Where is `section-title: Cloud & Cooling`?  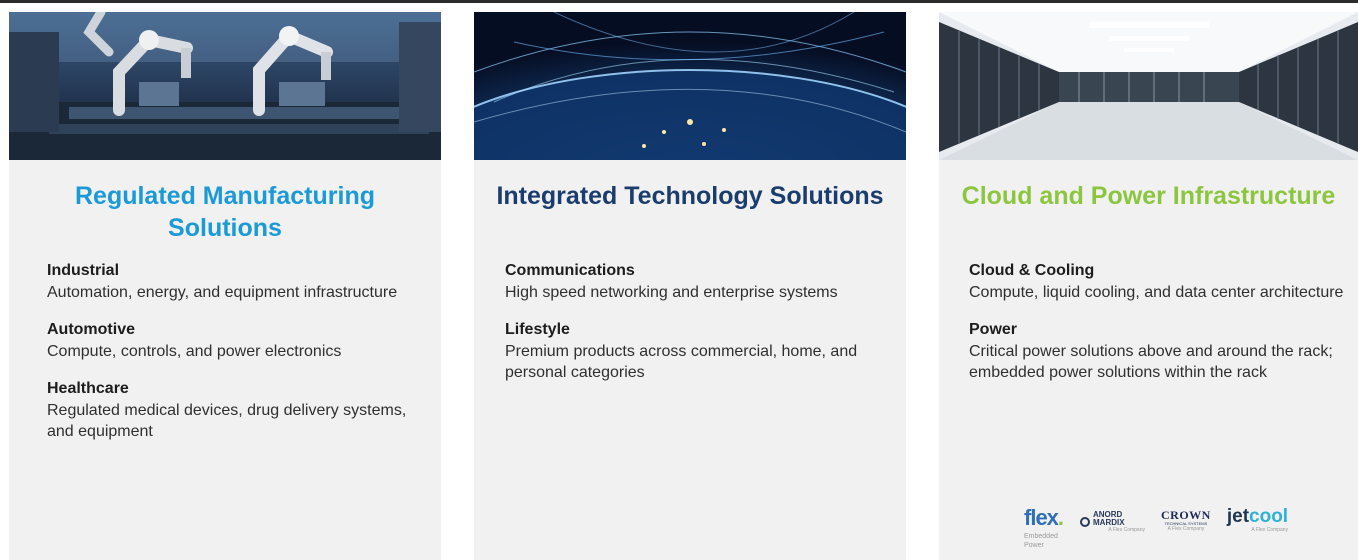 section-title: Cloud & Cooling is located at coordinates (1032, 270).